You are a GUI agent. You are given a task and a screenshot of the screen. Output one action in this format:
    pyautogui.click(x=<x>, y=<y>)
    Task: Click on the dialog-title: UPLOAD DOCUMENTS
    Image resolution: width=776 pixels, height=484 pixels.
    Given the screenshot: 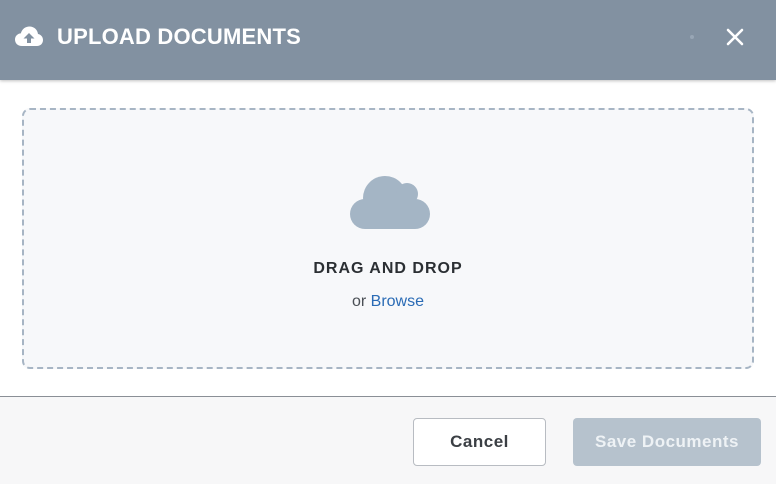 What is the action you would take?
    pyautogui.click(x=179, y=36)
    